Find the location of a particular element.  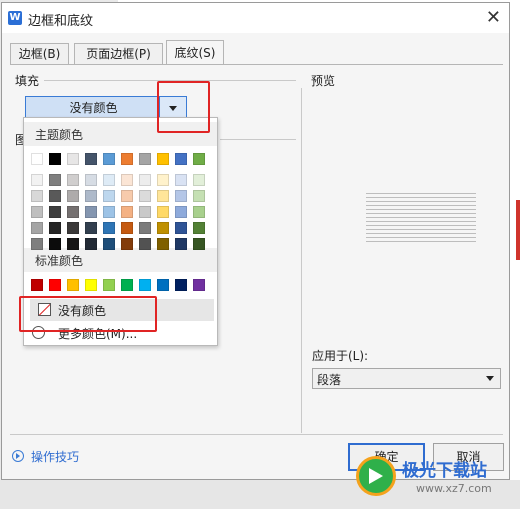

highlight-dropdown-arrow is located at coordinates (183, 107).